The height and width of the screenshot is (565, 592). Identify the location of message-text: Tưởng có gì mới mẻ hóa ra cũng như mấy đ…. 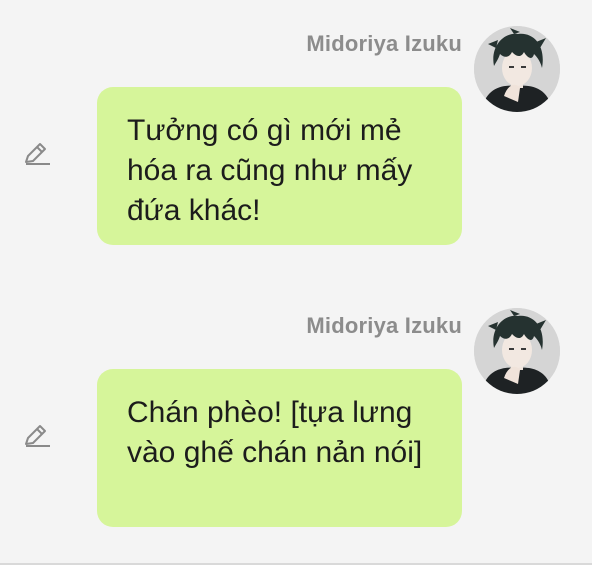
(270, 170).